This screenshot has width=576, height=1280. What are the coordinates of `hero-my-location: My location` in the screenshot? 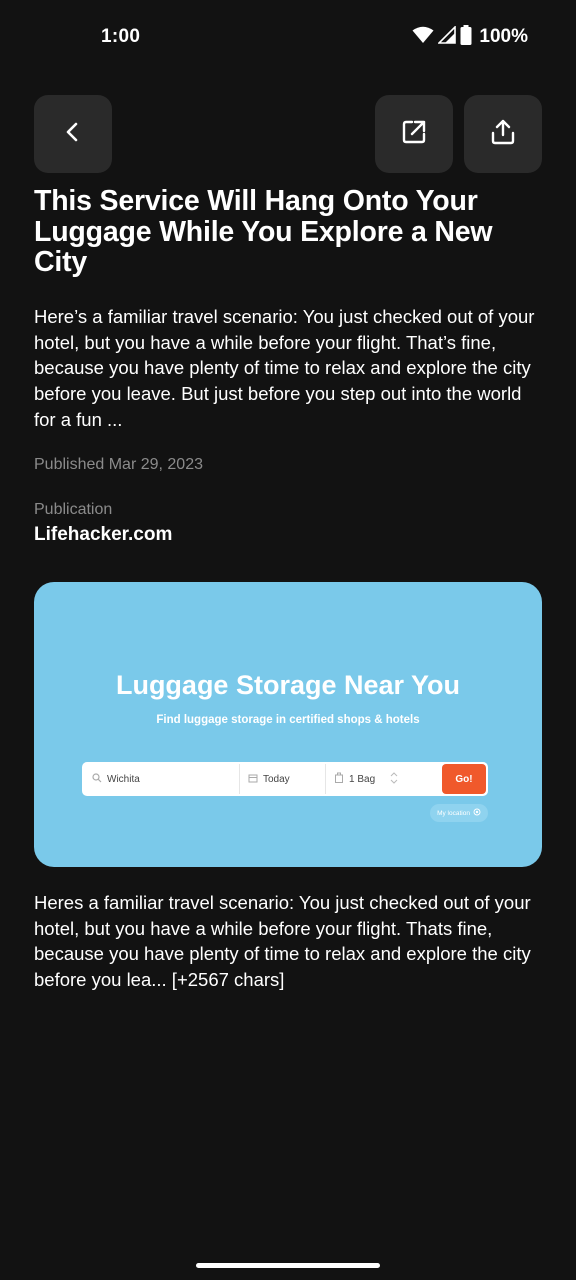 It's located at (459, 813).